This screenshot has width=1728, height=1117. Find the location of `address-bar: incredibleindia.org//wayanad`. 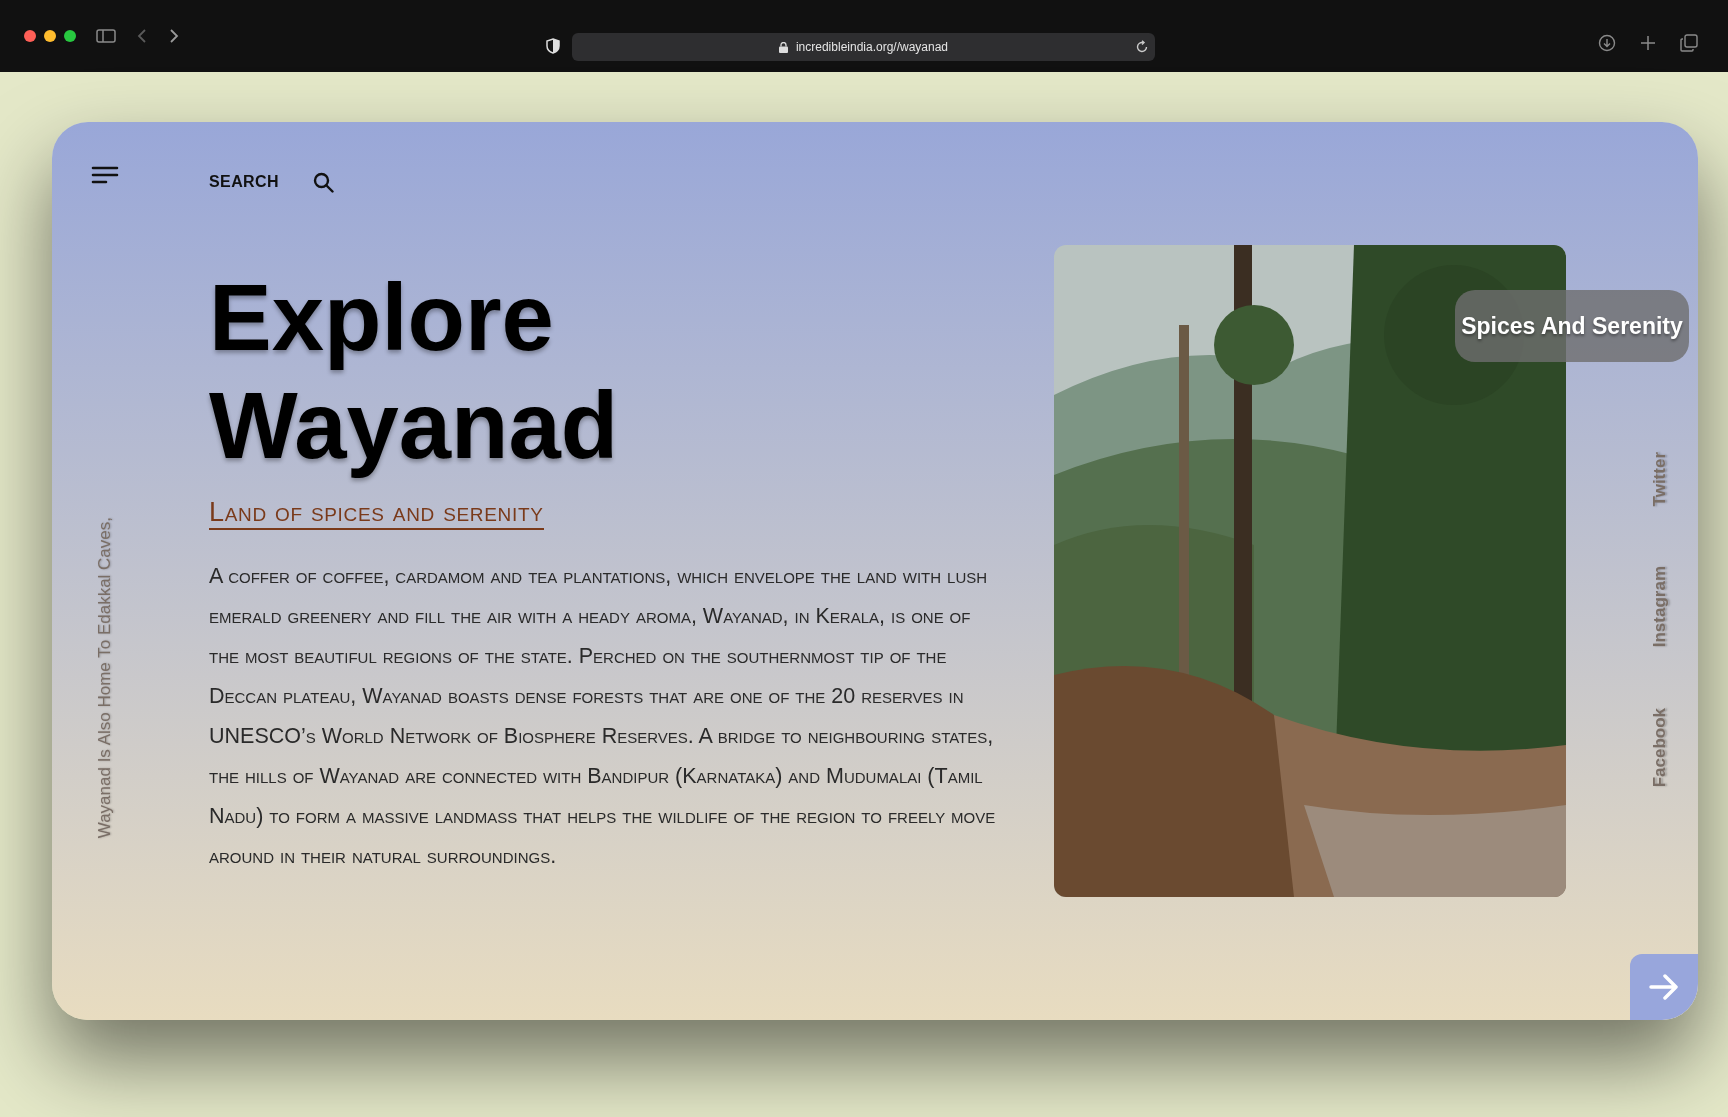

address-bar: incredibleindia.org//wayanad is located at coordinates (863, 47).